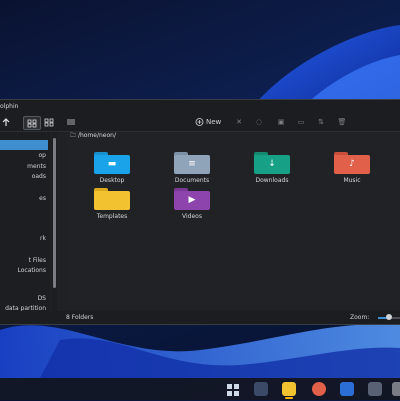  I want to click on folder-label: Documents, so click(192, 180).